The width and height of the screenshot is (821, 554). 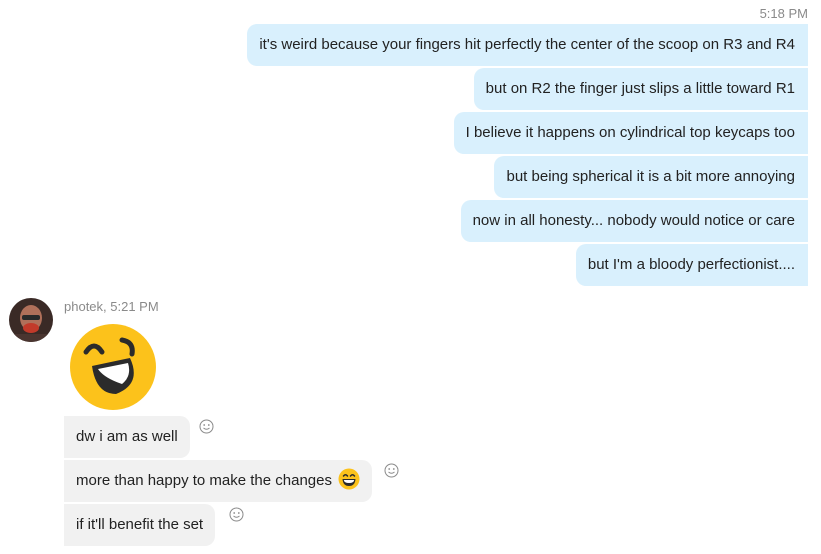 I want to click on laughing-emoji-icon, so click(x=113, y=367).